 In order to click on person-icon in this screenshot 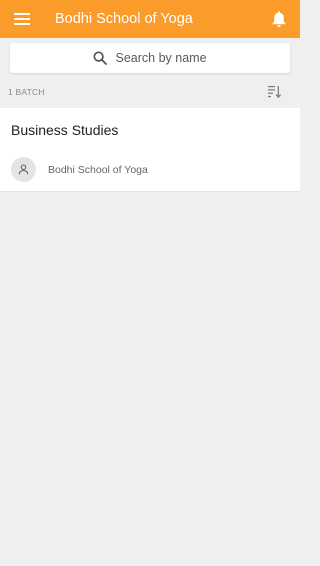, I will do `click(23, 169)`.